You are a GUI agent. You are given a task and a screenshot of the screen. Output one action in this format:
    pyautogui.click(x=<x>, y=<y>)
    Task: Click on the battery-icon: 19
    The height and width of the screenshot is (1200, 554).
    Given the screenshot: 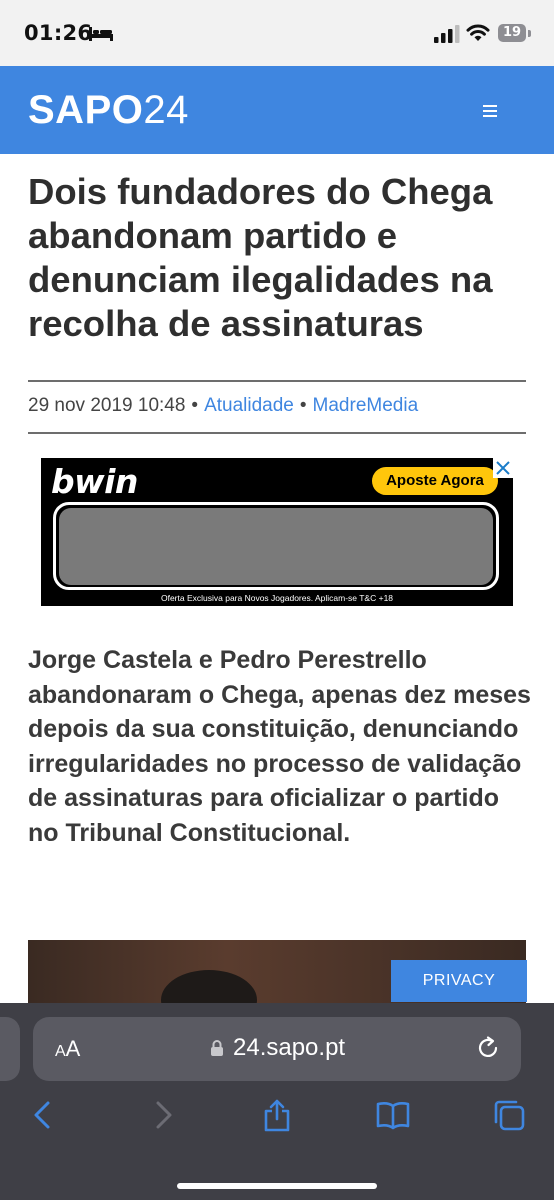 What is the action you would take?
    pyautogui.click(x=515, y=34)
    